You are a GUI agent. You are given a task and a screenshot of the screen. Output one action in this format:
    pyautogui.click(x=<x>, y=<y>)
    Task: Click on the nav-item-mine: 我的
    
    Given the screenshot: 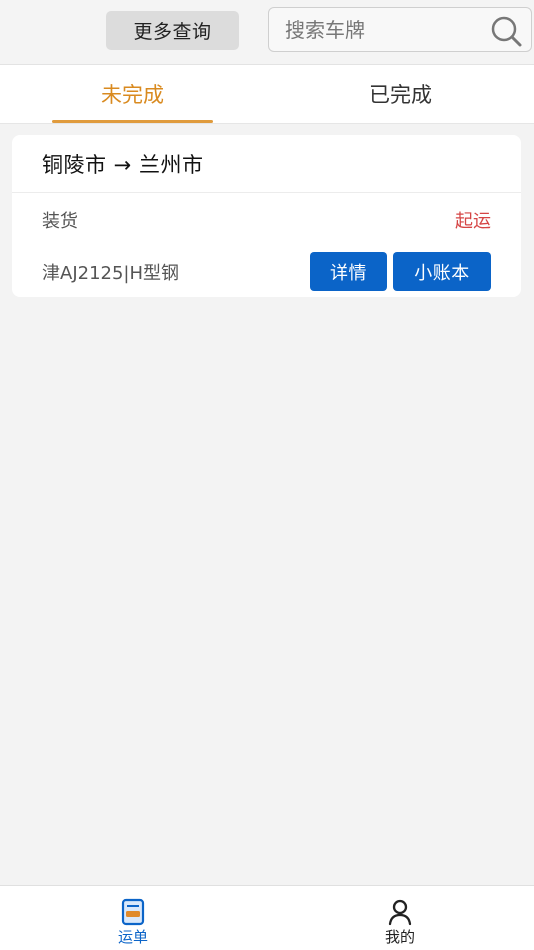 What is the action you would take?
    pyautogui.click(x=400, y=918)
    